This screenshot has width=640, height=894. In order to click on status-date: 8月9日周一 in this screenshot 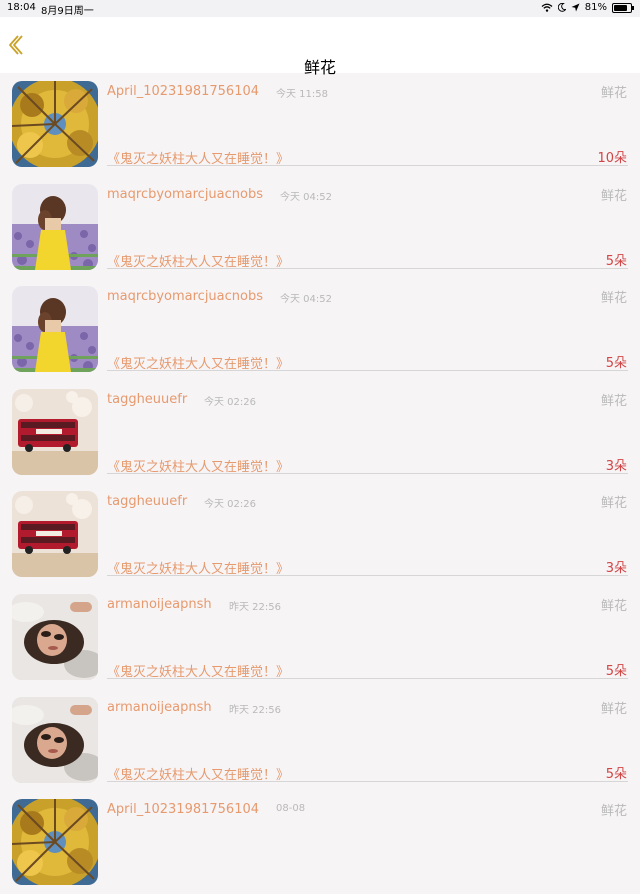, I will do `click(67, 11)`.